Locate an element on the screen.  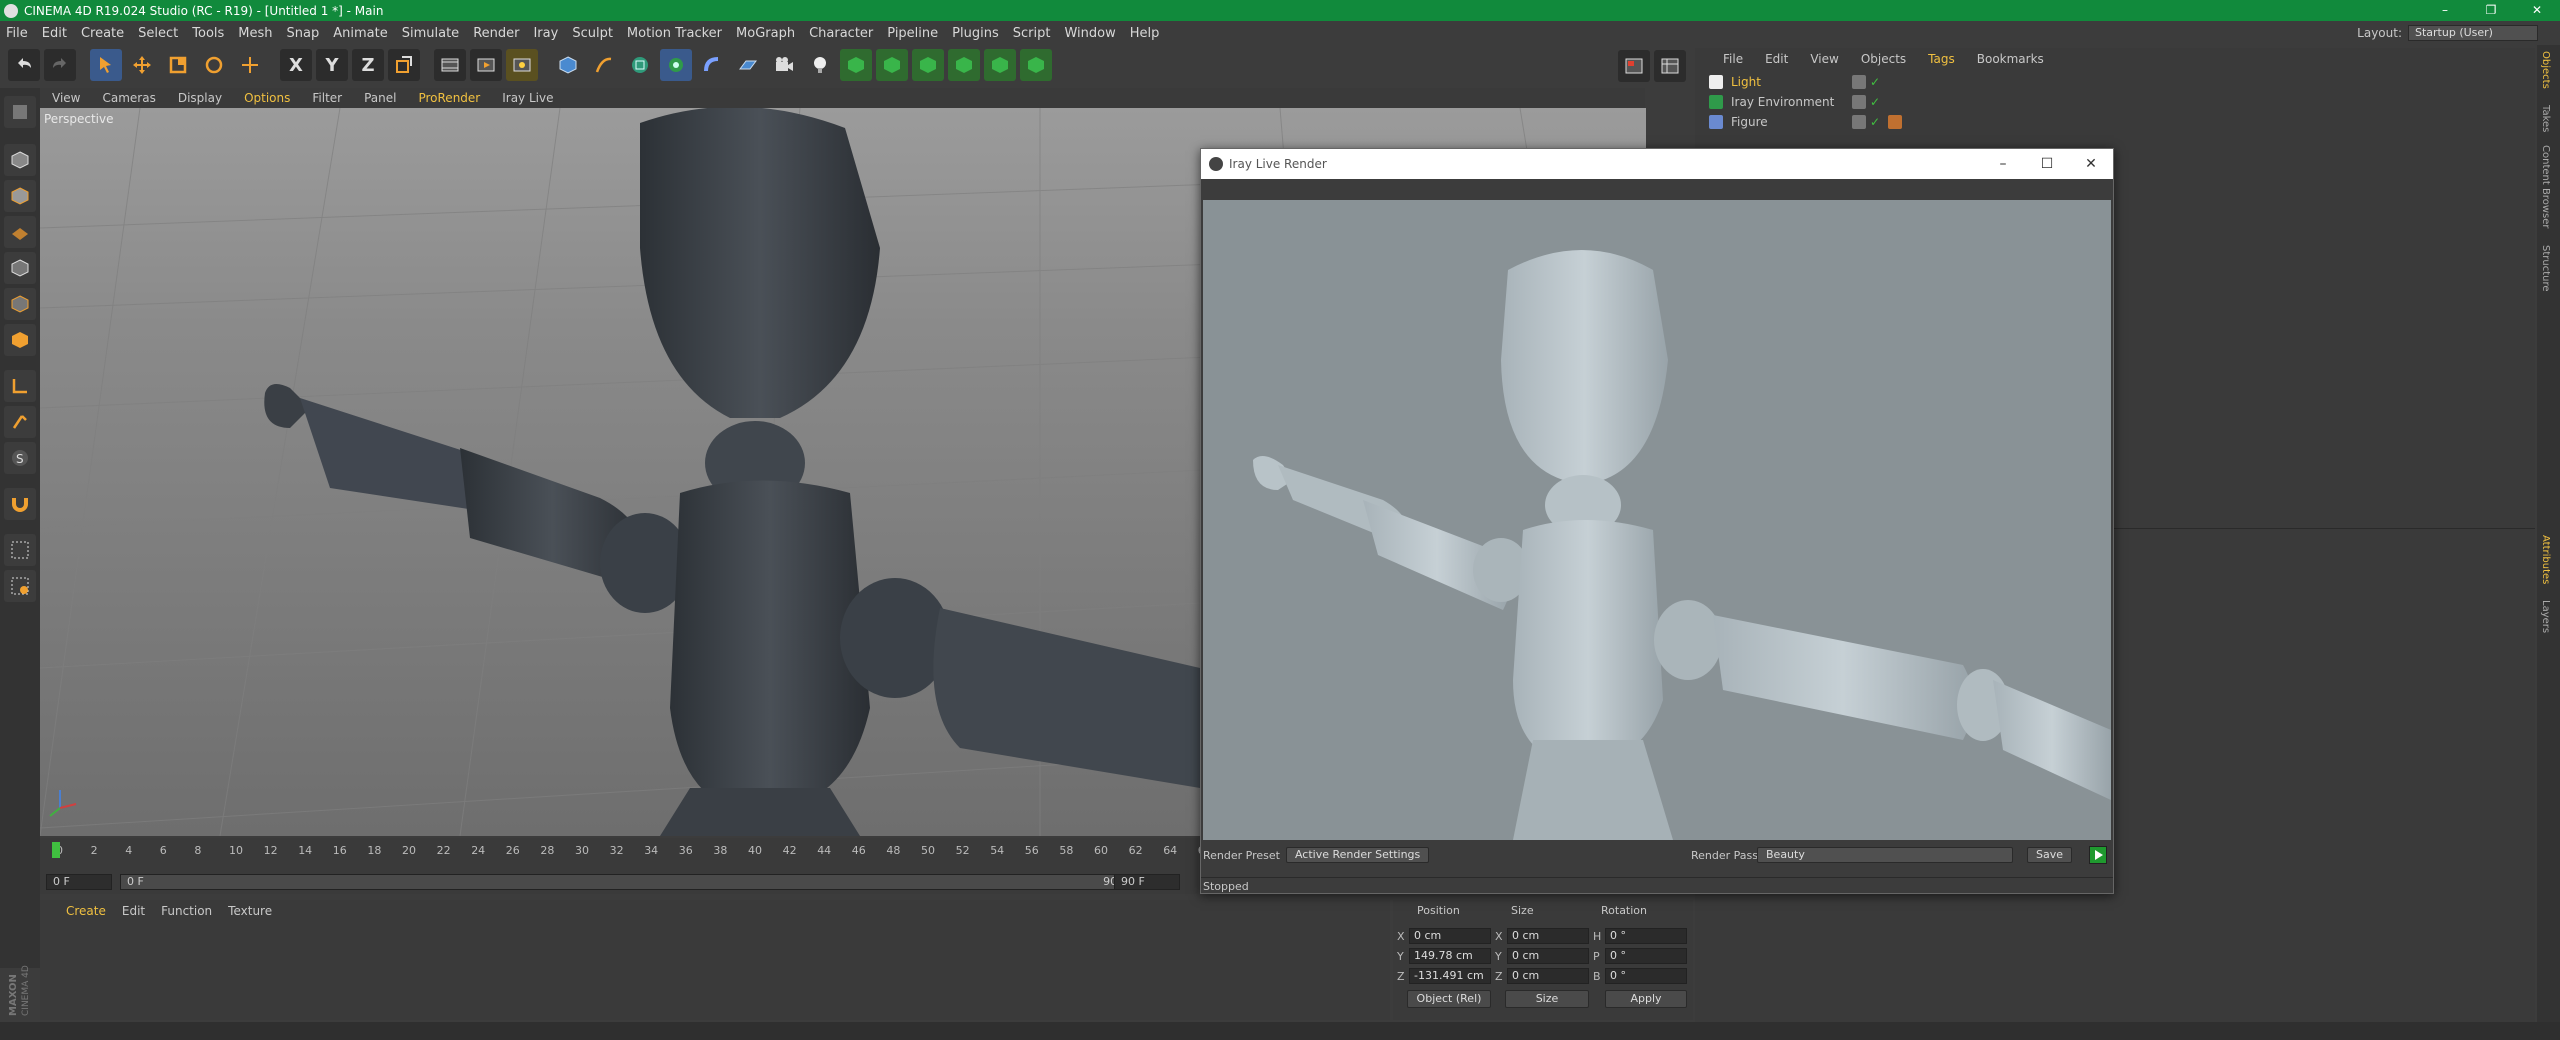
points-mode-icon is located at coordinates (20, 268).